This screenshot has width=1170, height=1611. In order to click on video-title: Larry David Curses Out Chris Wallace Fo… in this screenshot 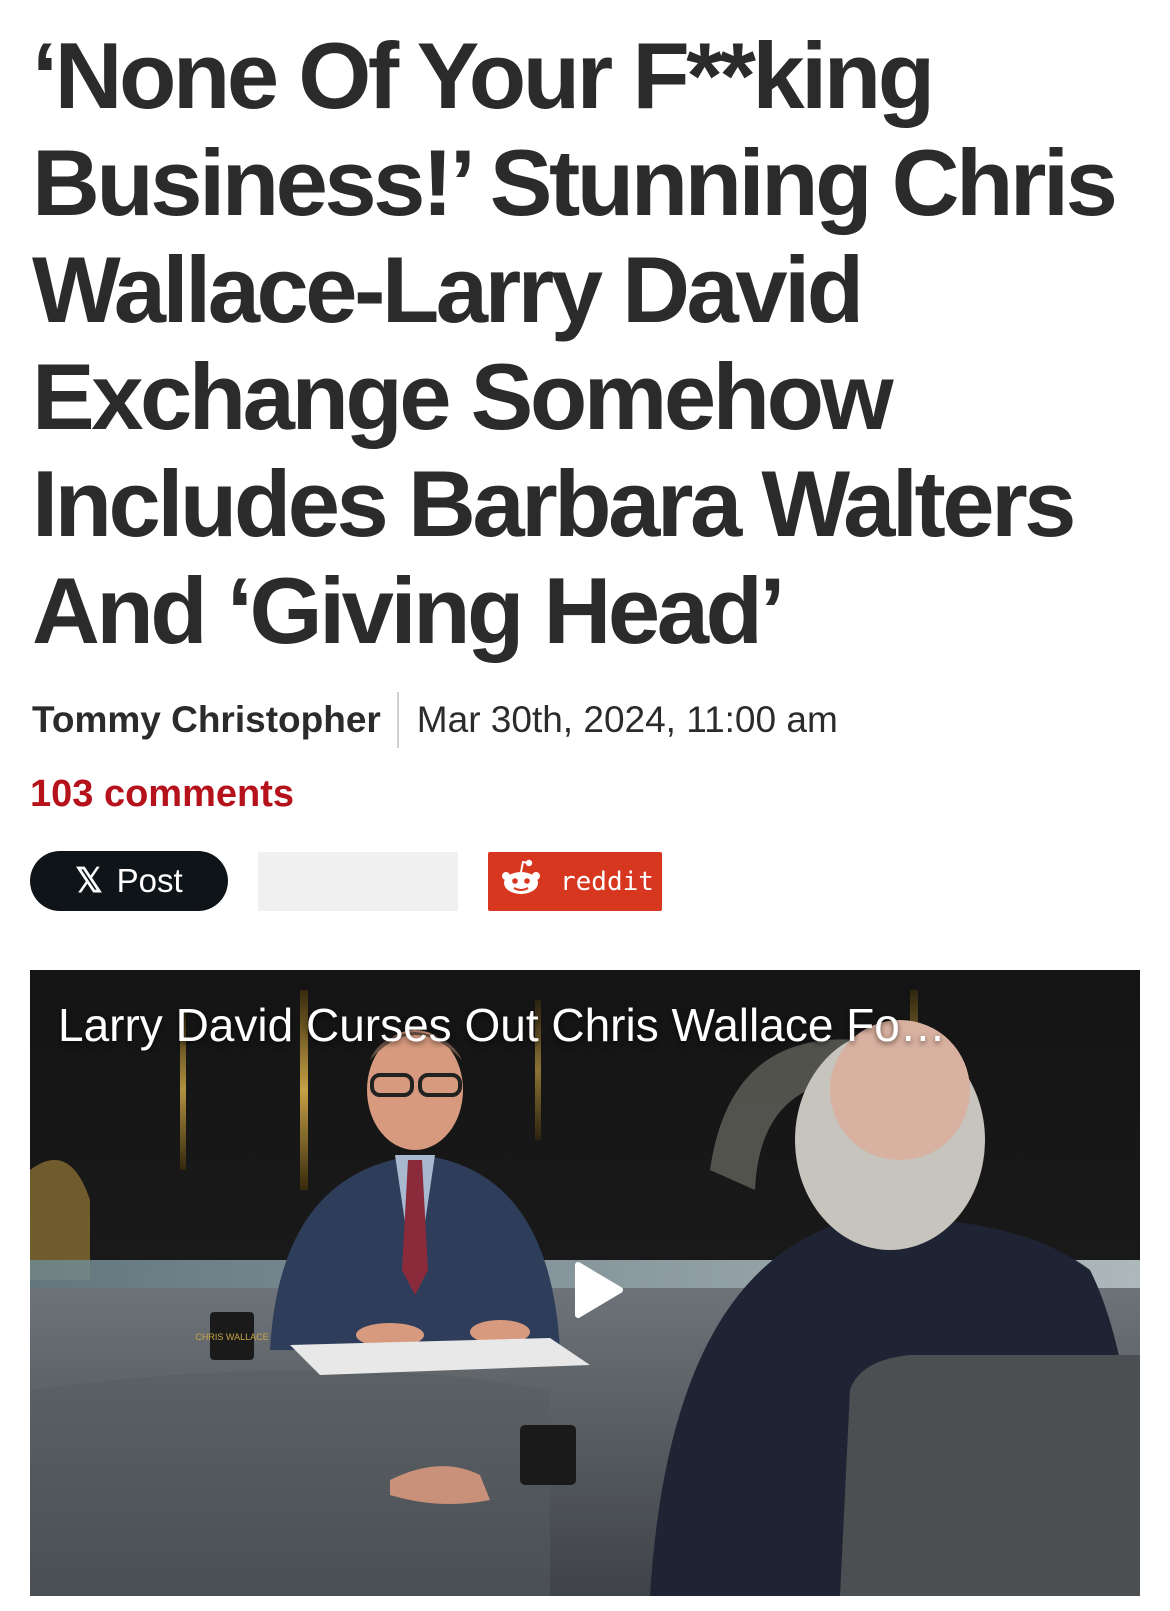, I will do `click(502, 1025)`.